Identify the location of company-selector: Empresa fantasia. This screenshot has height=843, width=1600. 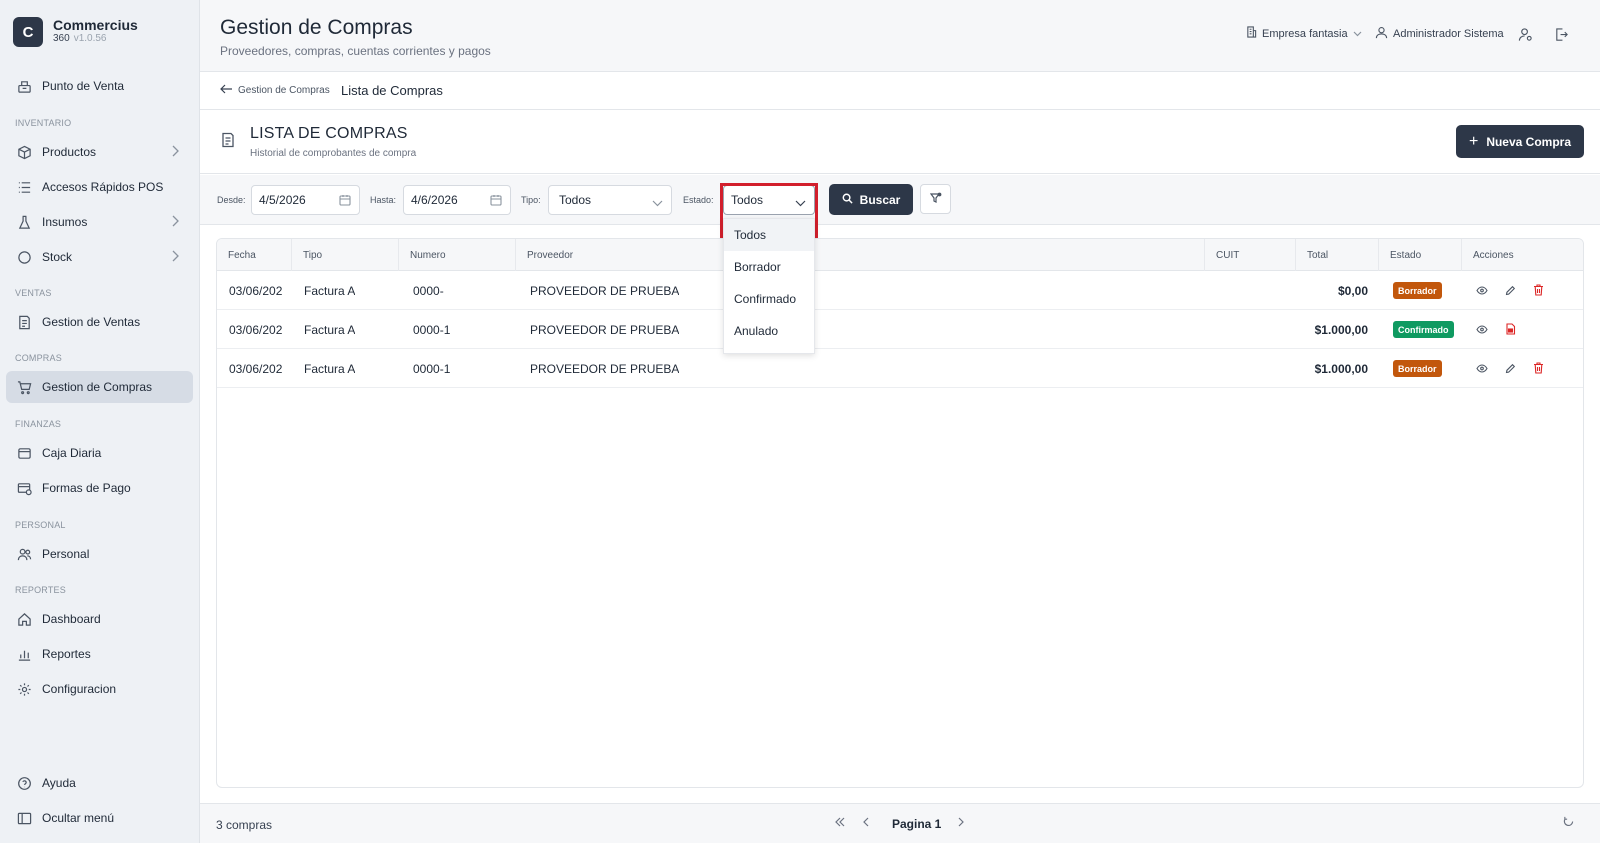
(1304, 33).